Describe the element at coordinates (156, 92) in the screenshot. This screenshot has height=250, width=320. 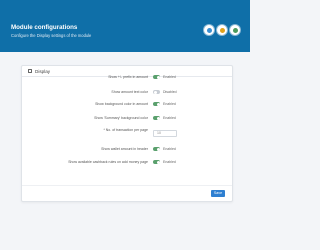
I see `text-color-toggle` at that location.